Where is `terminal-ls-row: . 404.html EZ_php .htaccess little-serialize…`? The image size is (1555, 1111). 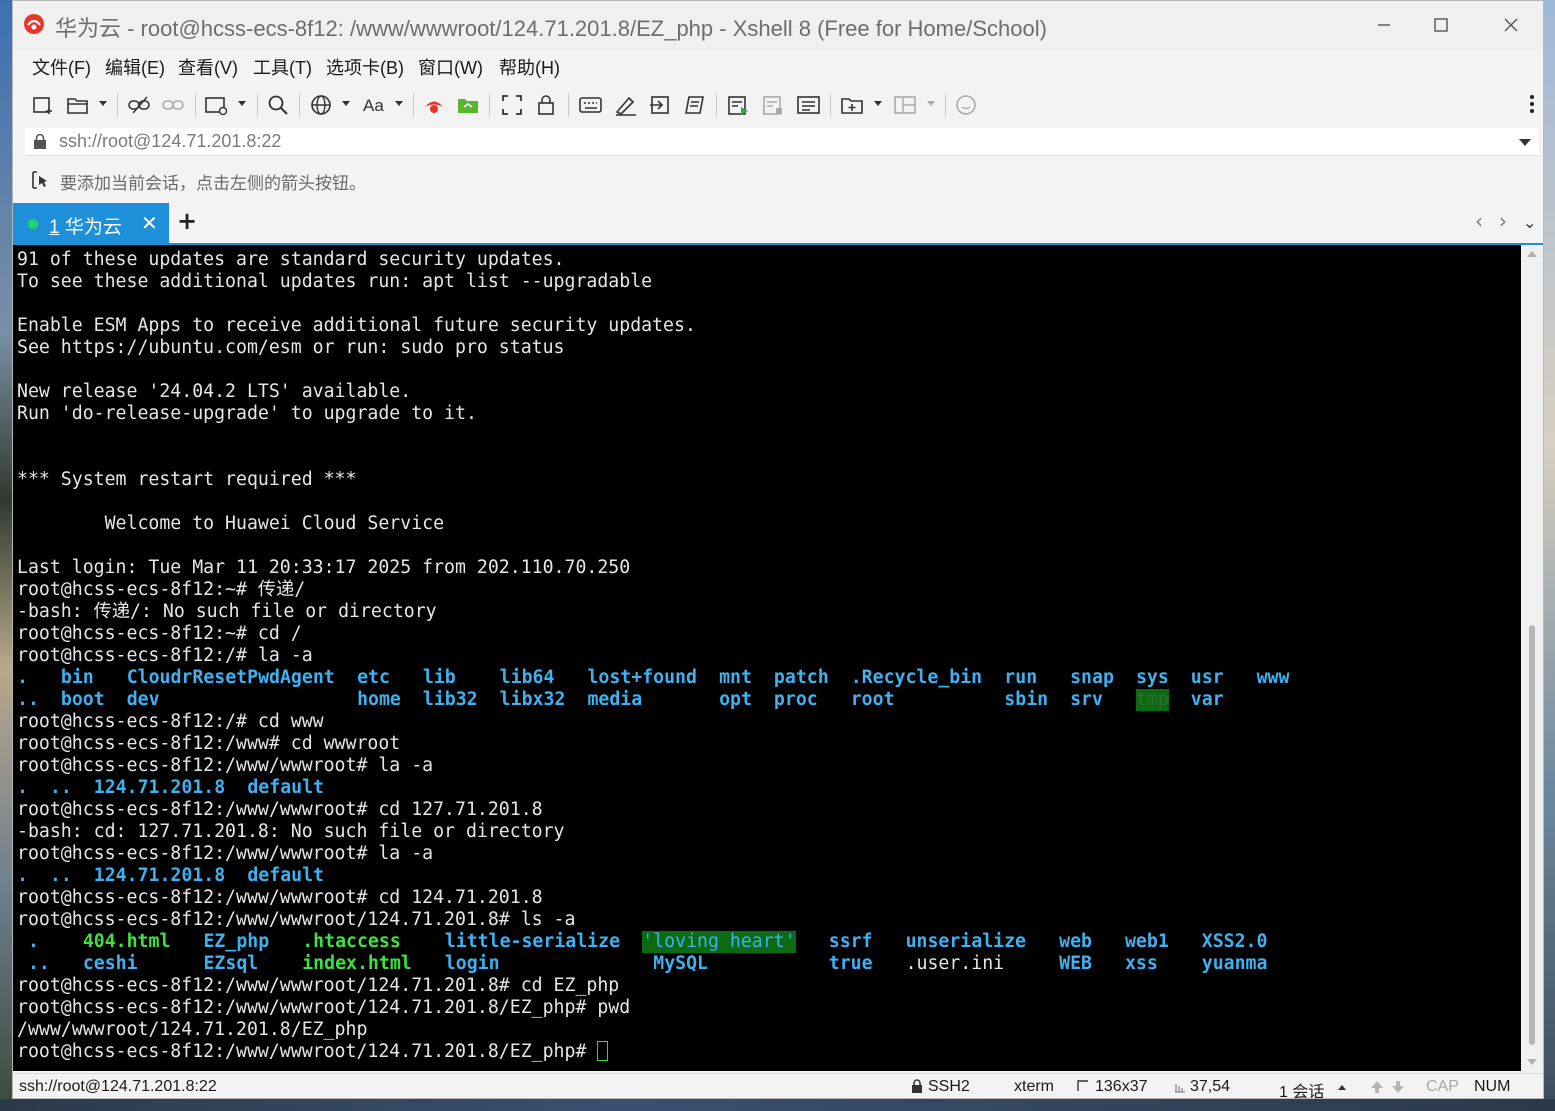
terminal-ls-row: . 404.html EZ_php .htaccess little-serialize… is located at coordinates (767, 942).